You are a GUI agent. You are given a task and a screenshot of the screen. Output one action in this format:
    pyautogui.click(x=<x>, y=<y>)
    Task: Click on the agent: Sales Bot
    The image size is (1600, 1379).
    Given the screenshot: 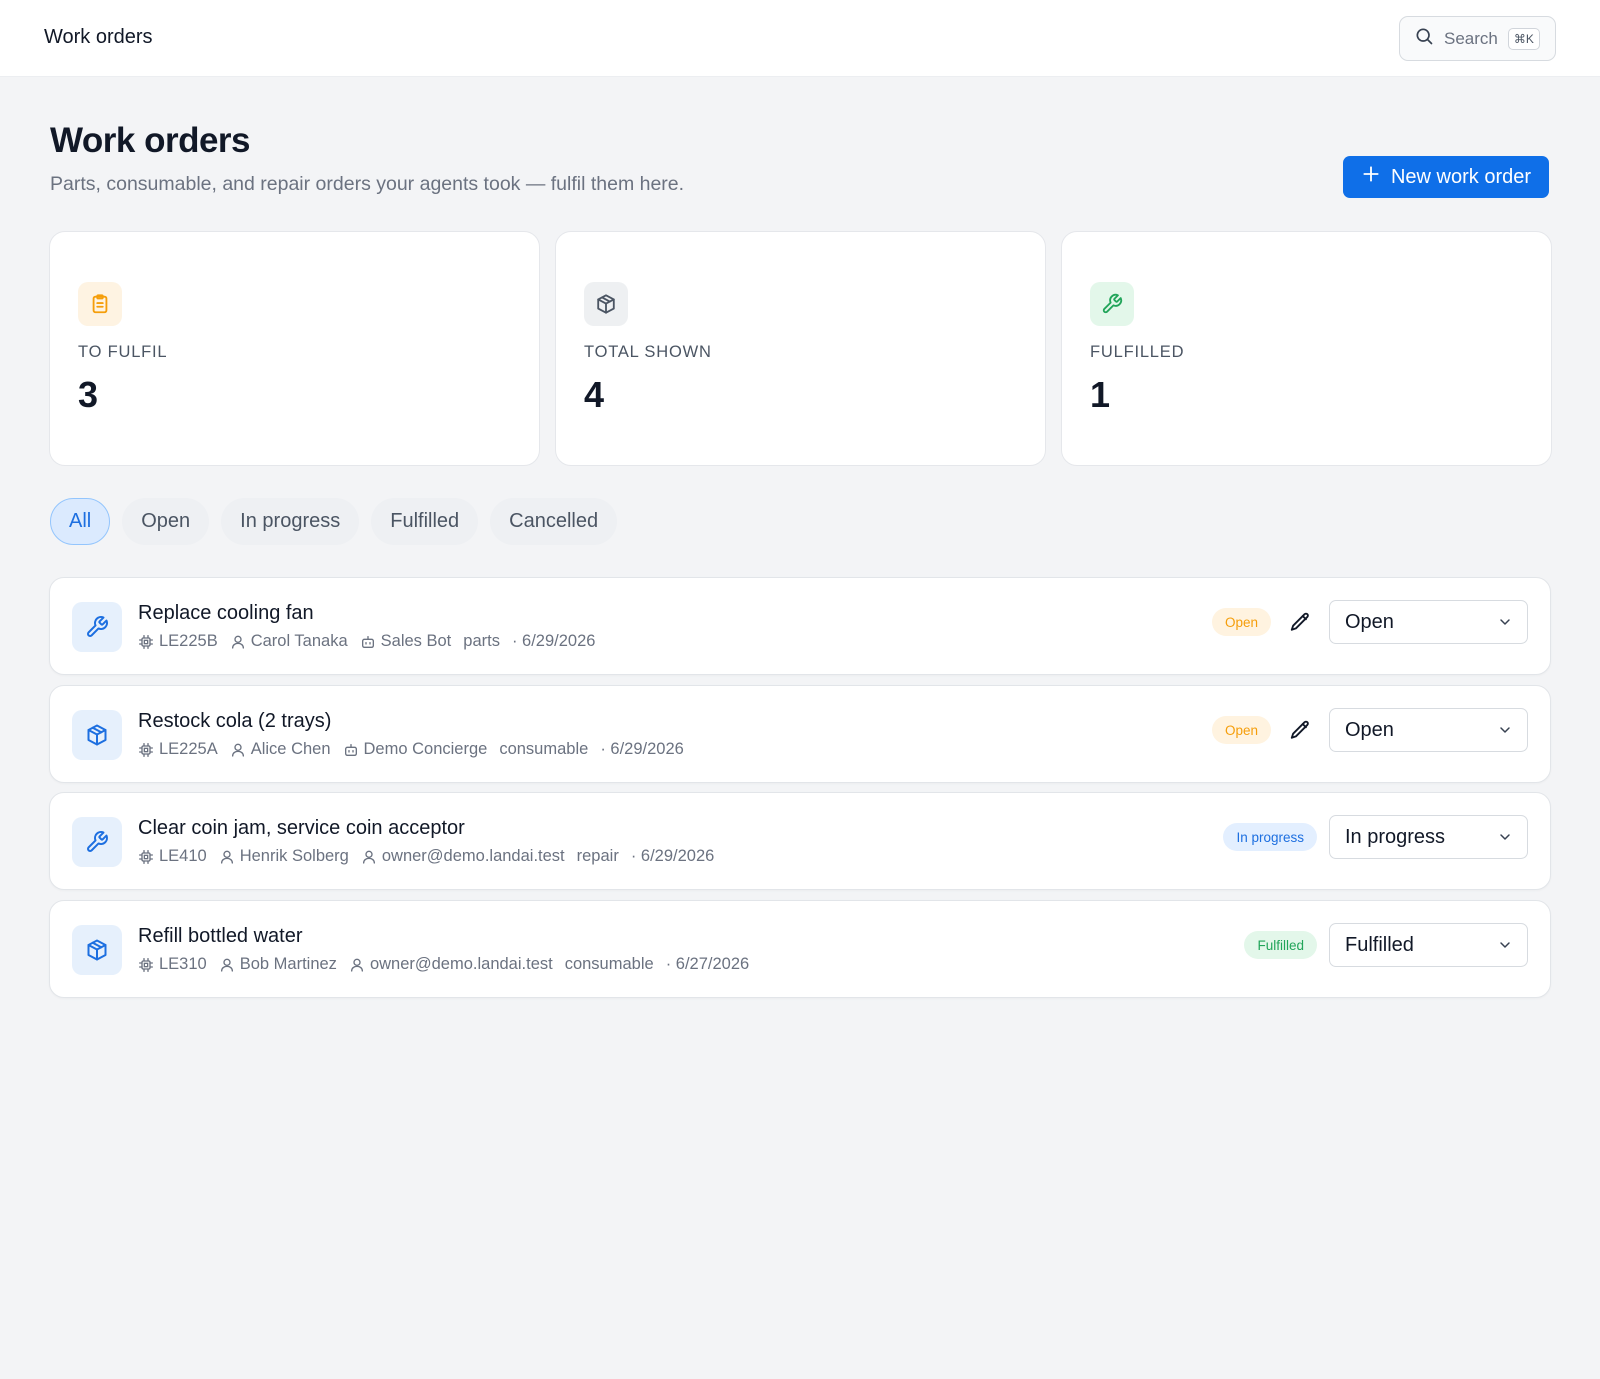 What is the action you would take?
    pyautogui.click(x=406, y=641)
    